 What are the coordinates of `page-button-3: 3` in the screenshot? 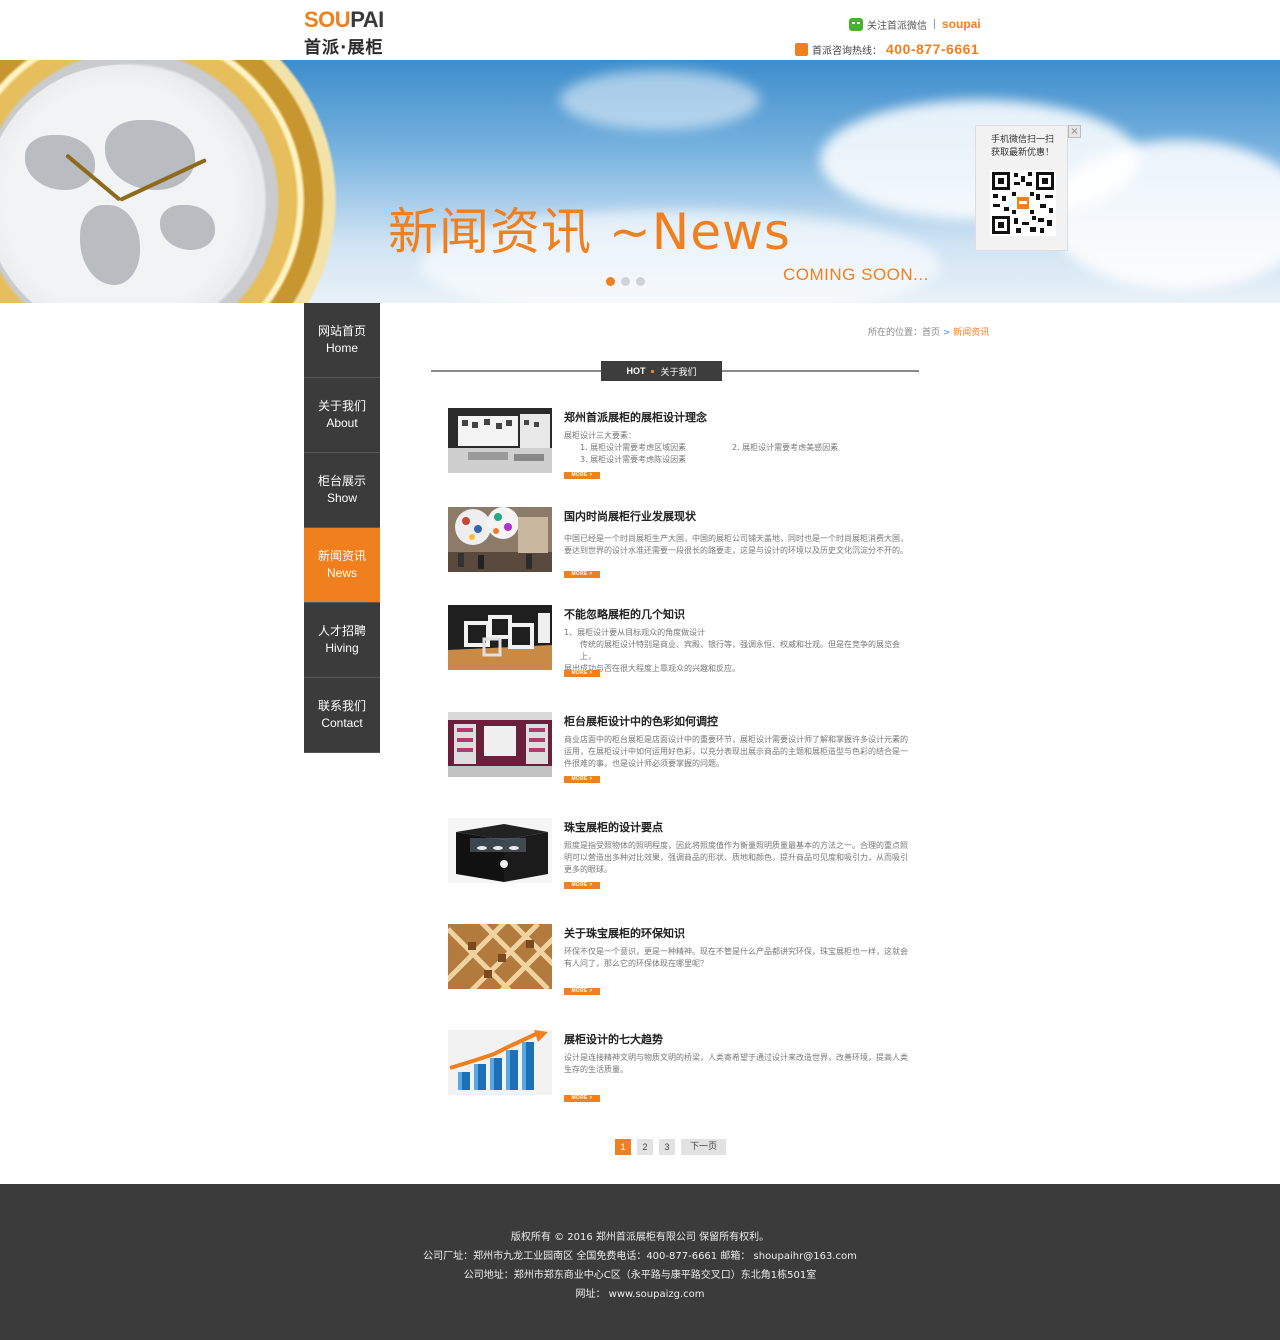 It's located at (667, 1147).